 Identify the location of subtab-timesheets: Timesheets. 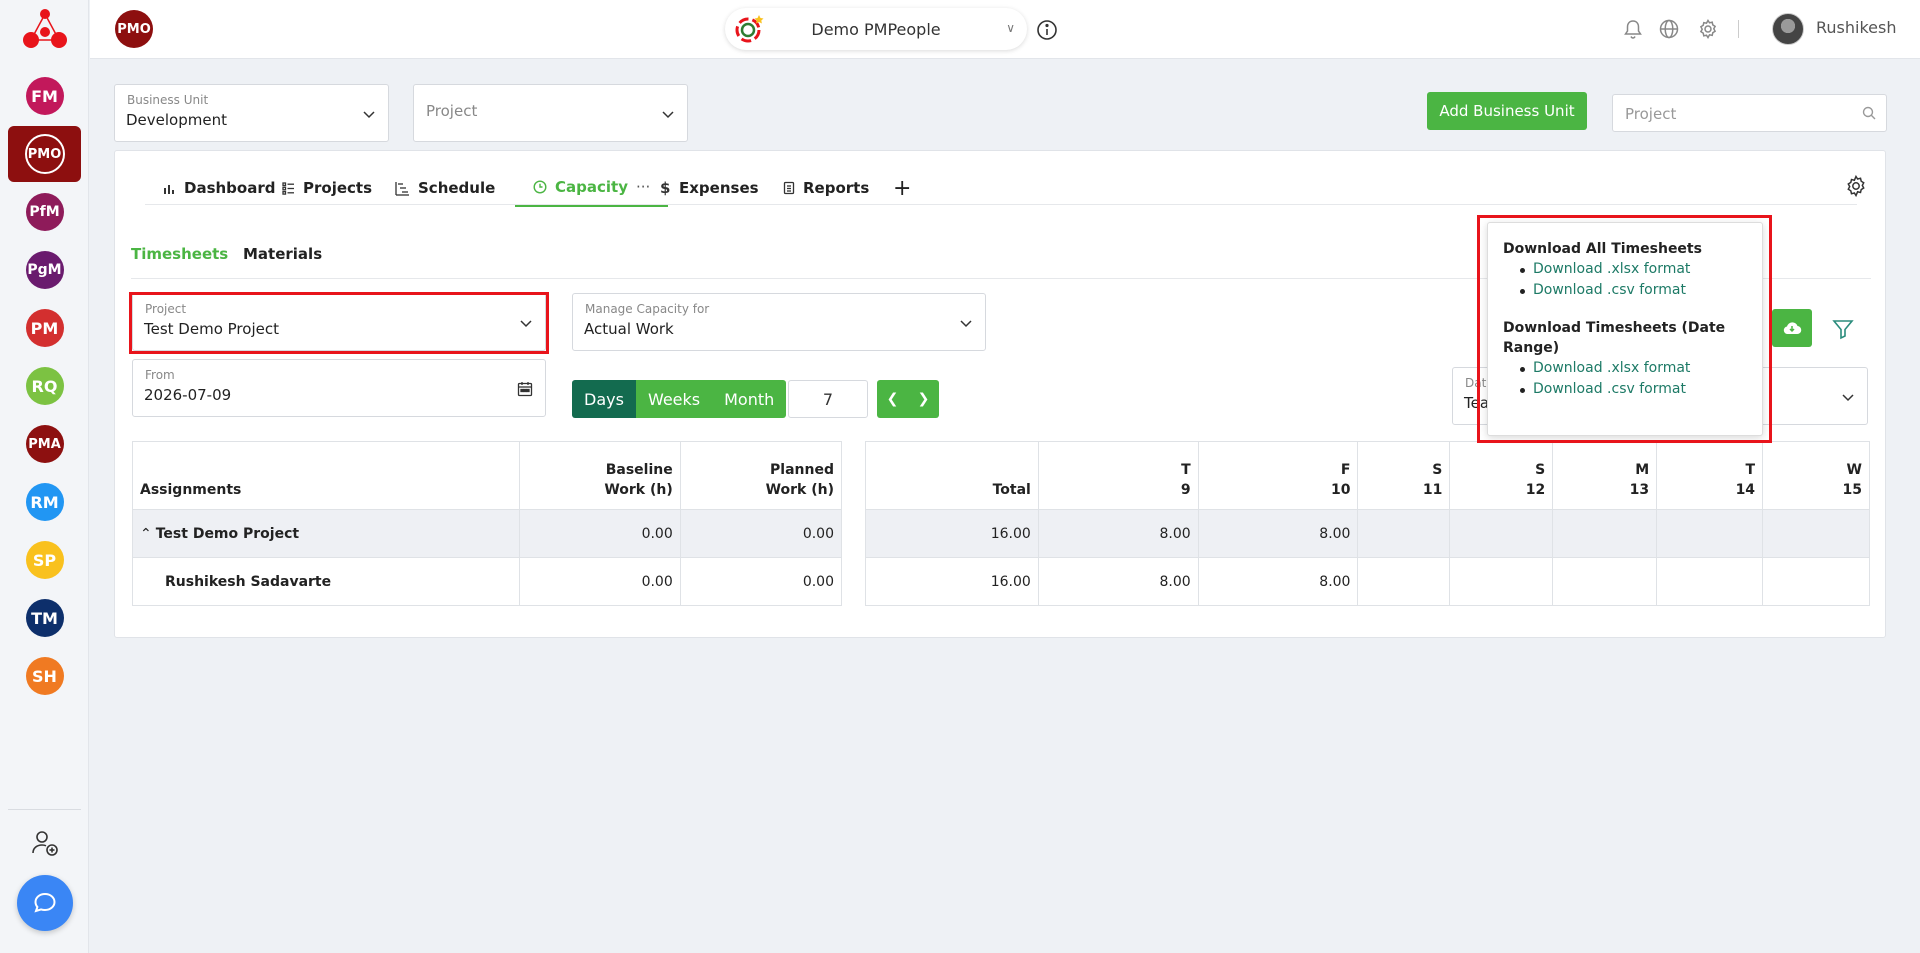
(179, 254).